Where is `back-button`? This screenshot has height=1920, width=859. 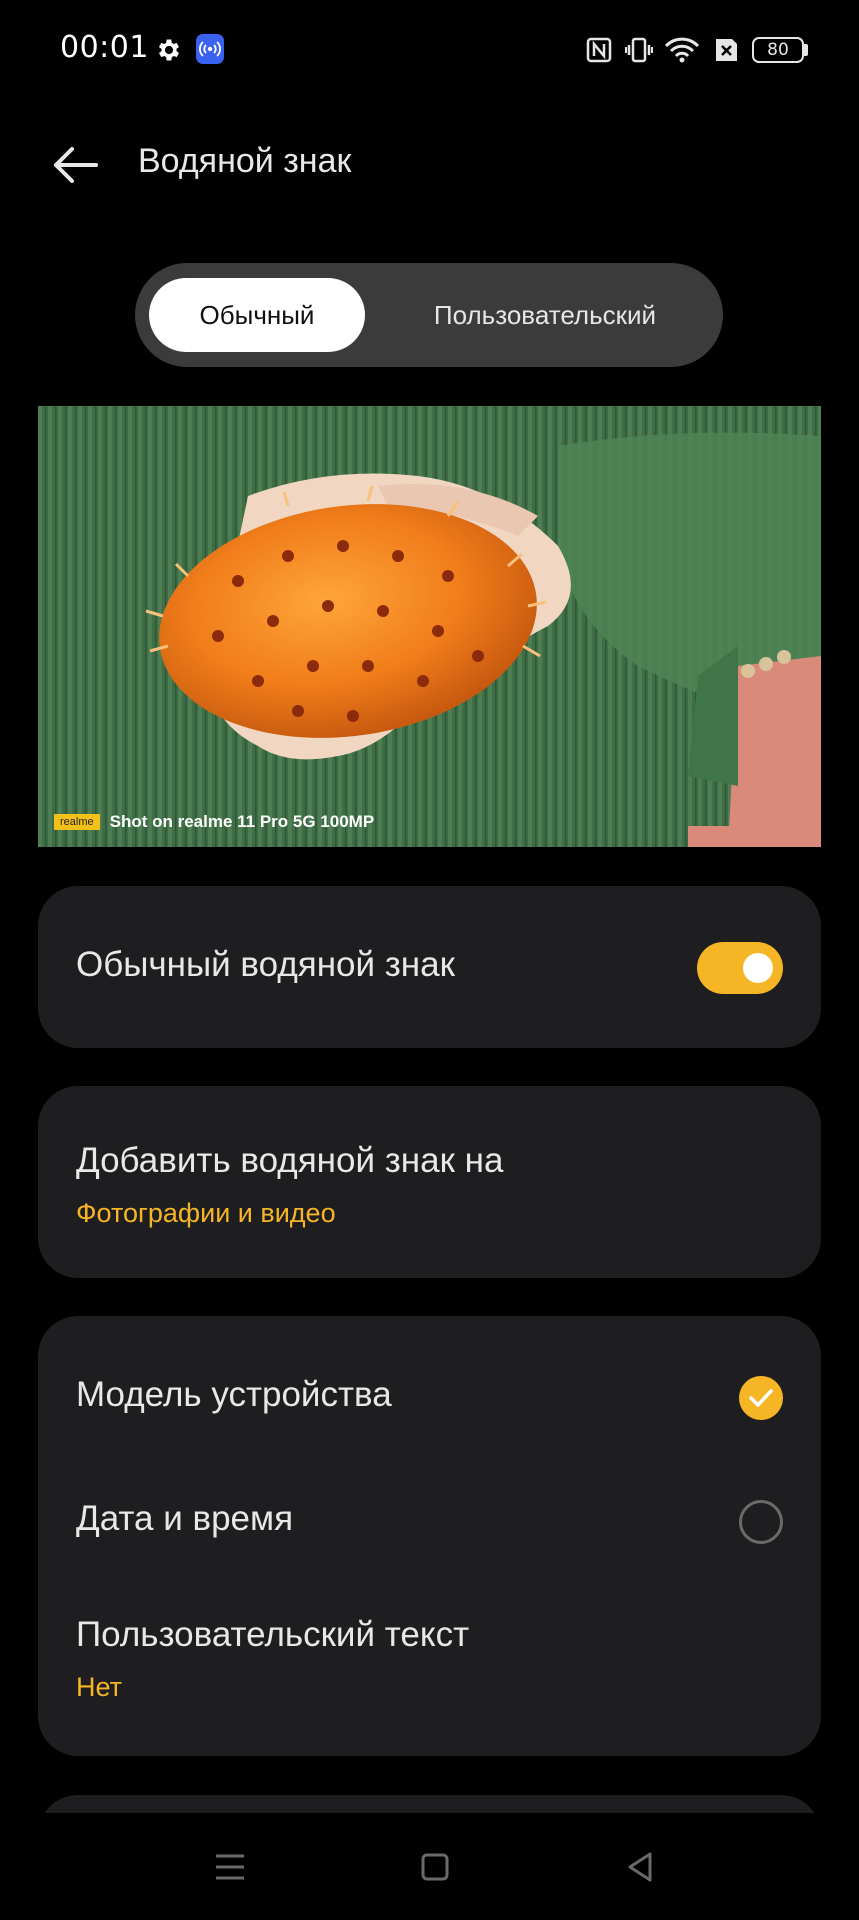
back-button is located at coordinates (75, 165).